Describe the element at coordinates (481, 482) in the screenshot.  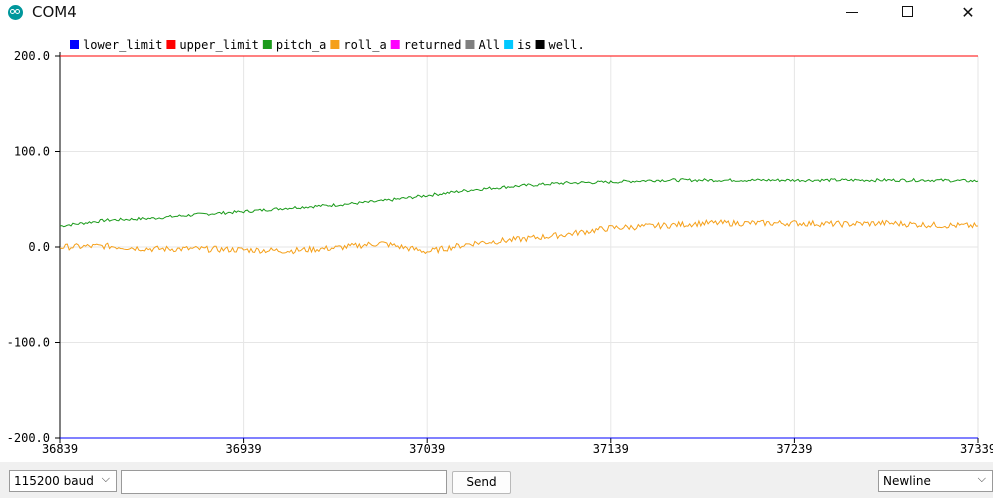
I see `send-button: Send` at that location.